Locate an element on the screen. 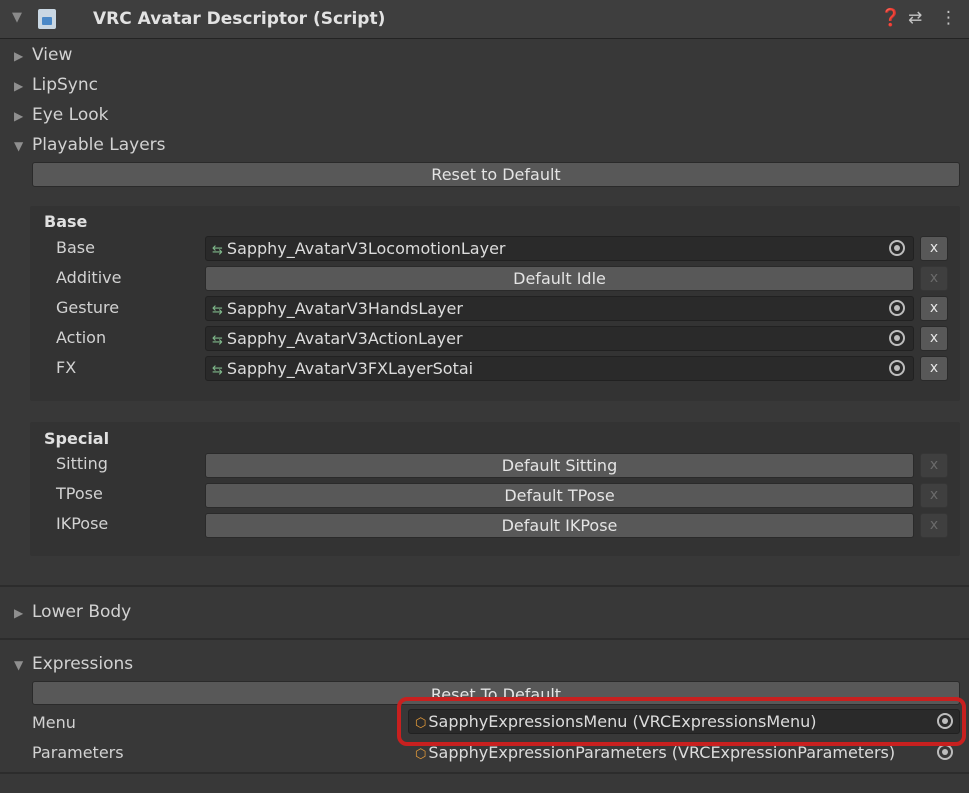 This screenshot has width=969, height=793. menu-label: Menu is located at coordinates (54, 722).